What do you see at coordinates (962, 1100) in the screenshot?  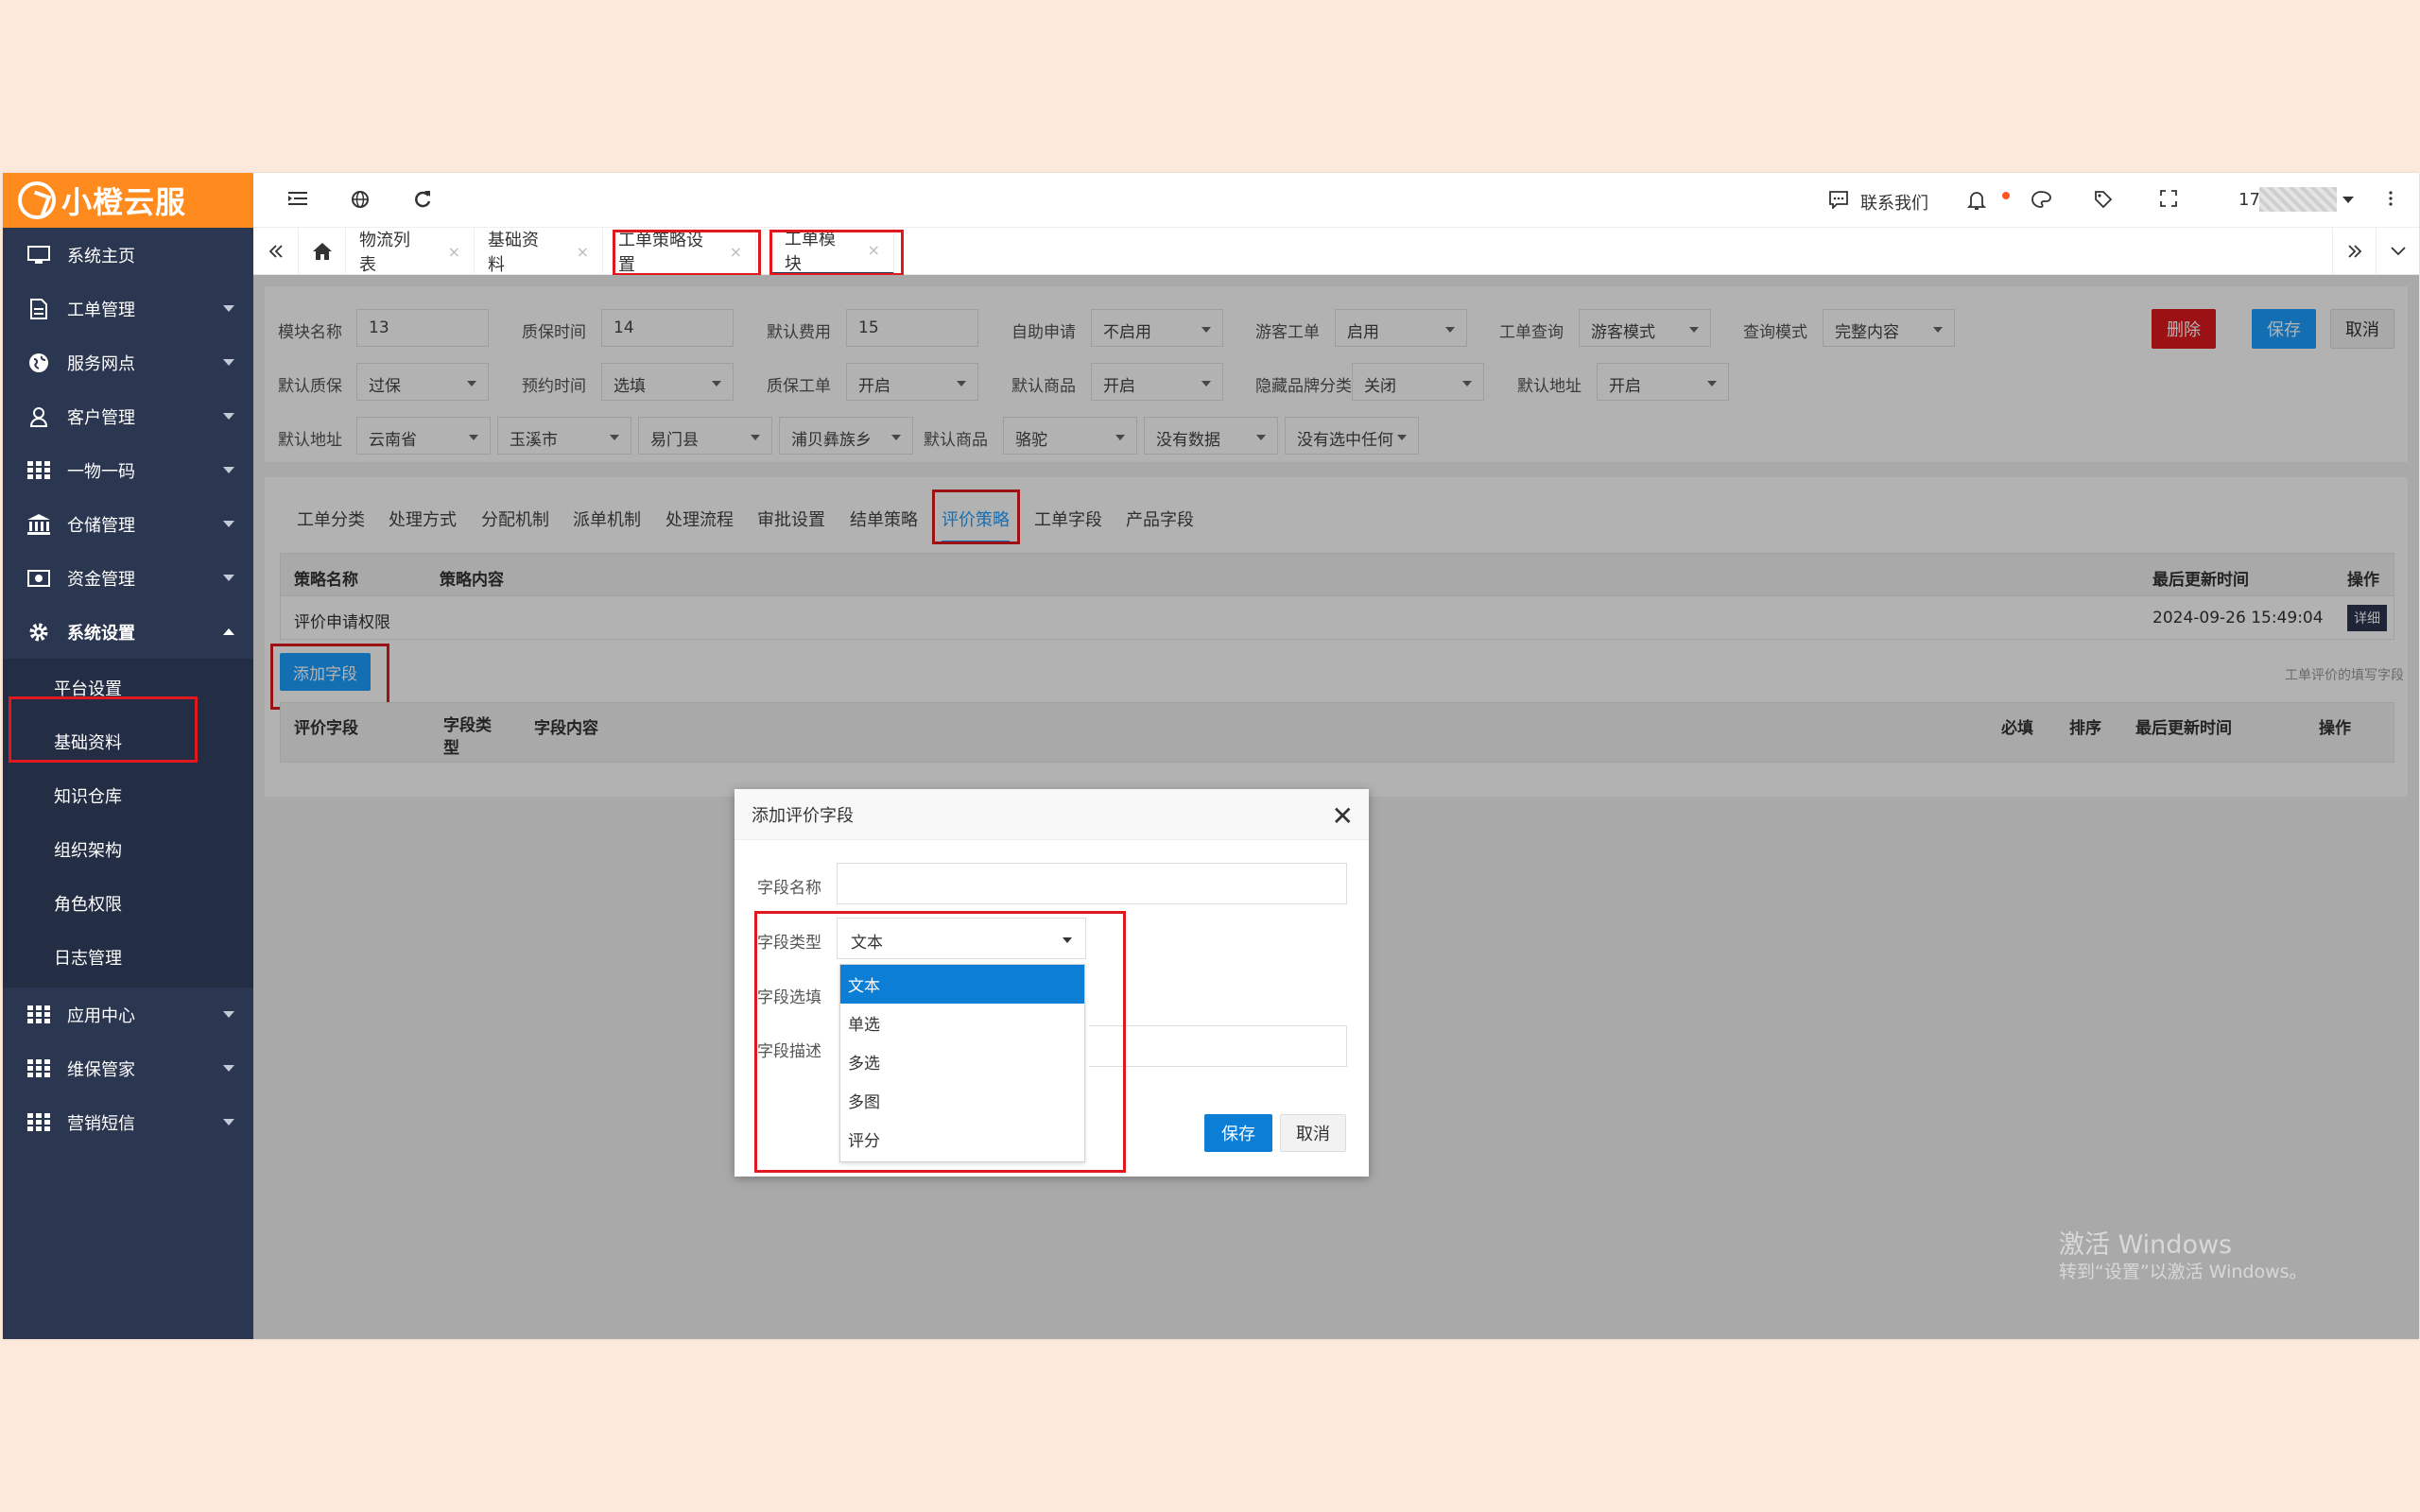 I see `option-multi-image: 多图` at bounding box center [962, 1100].